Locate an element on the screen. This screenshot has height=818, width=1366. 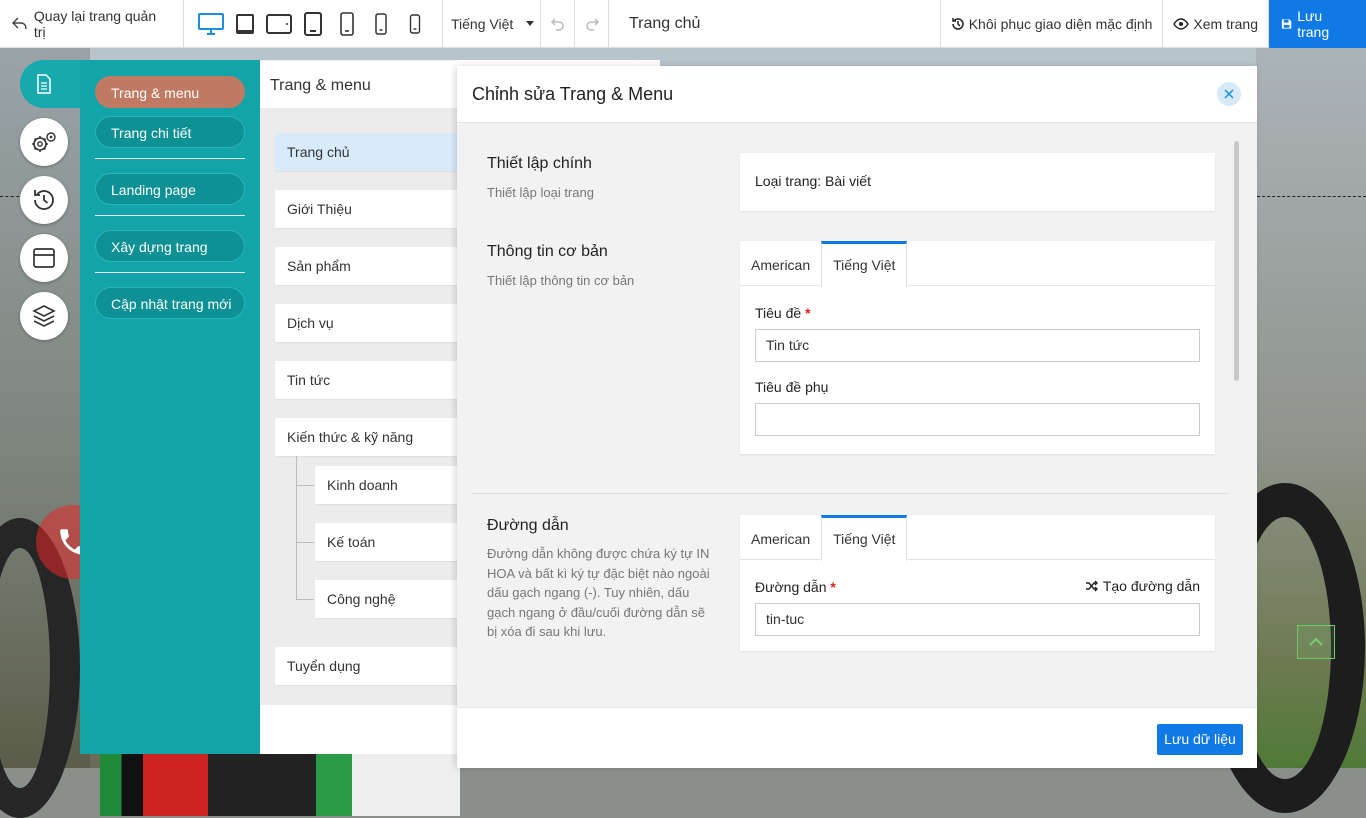
window-icon is located at coordinates (44, 258).